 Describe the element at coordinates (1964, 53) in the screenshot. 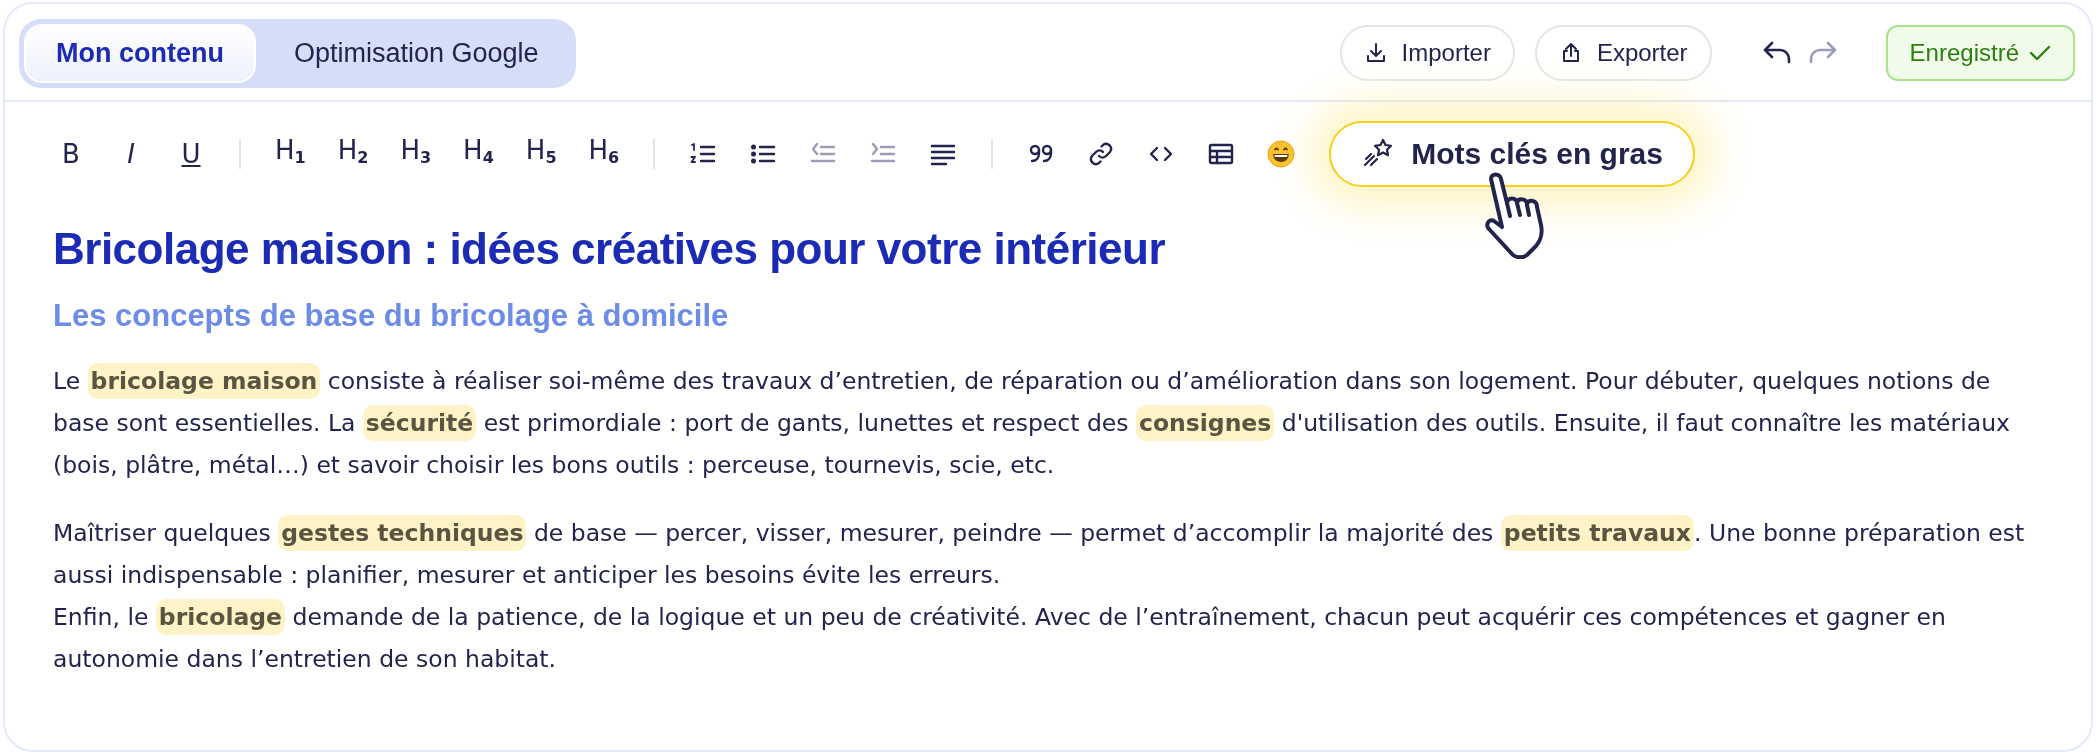

I see `saved-label: Enregistré` at that location.